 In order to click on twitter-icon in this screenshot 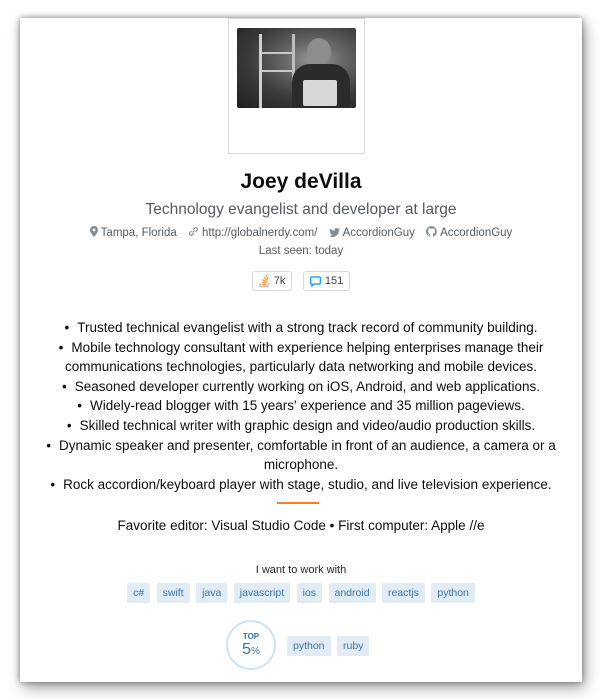, I will do `click(334, 232)`.